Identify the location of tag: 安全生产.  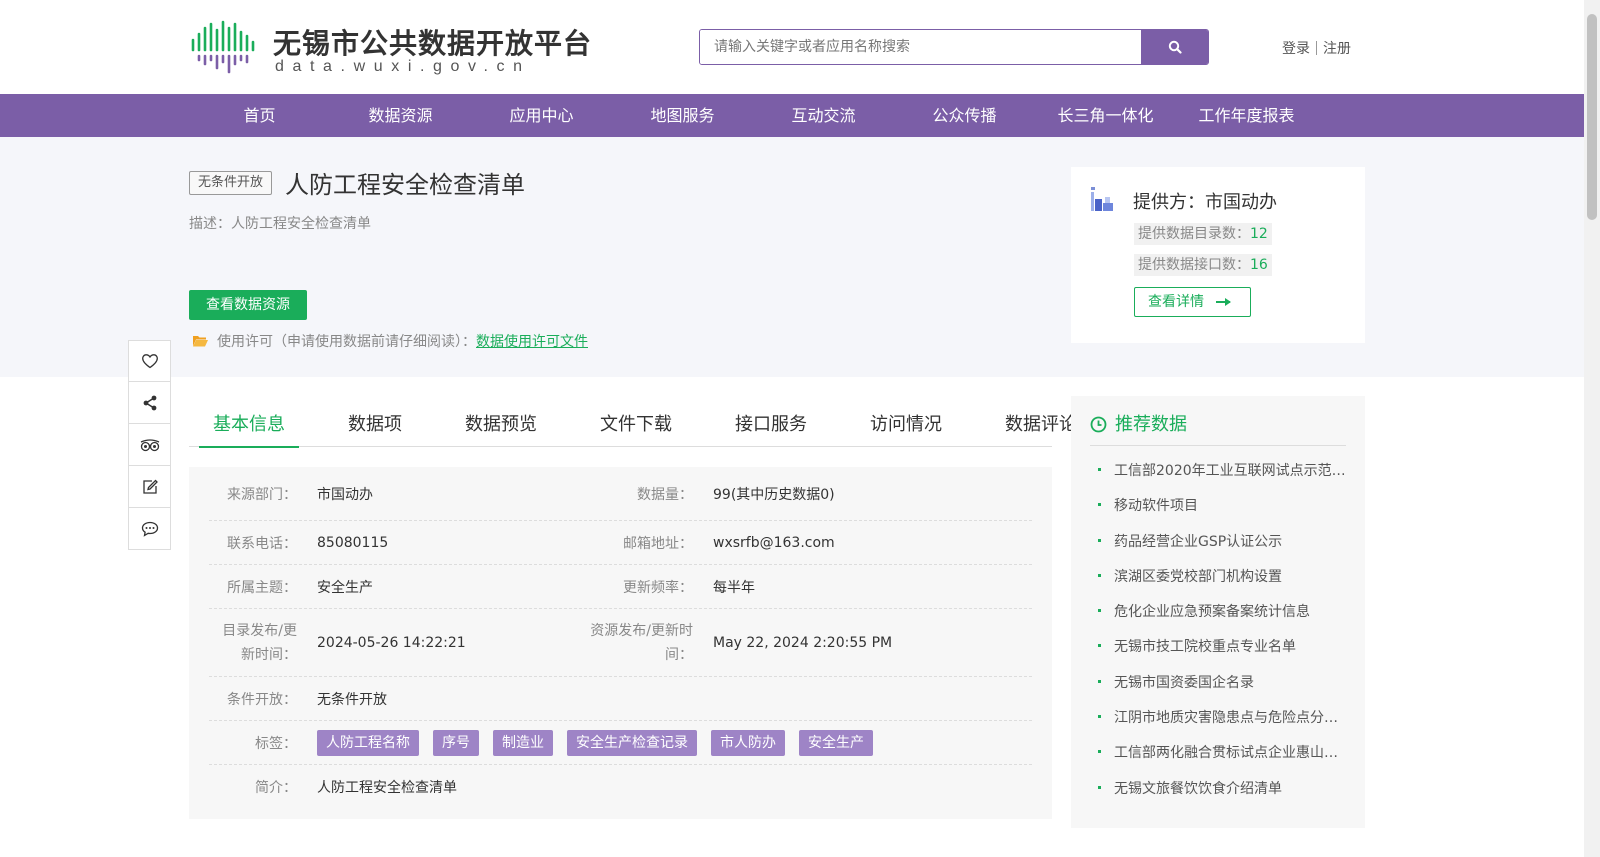
(836, 742).